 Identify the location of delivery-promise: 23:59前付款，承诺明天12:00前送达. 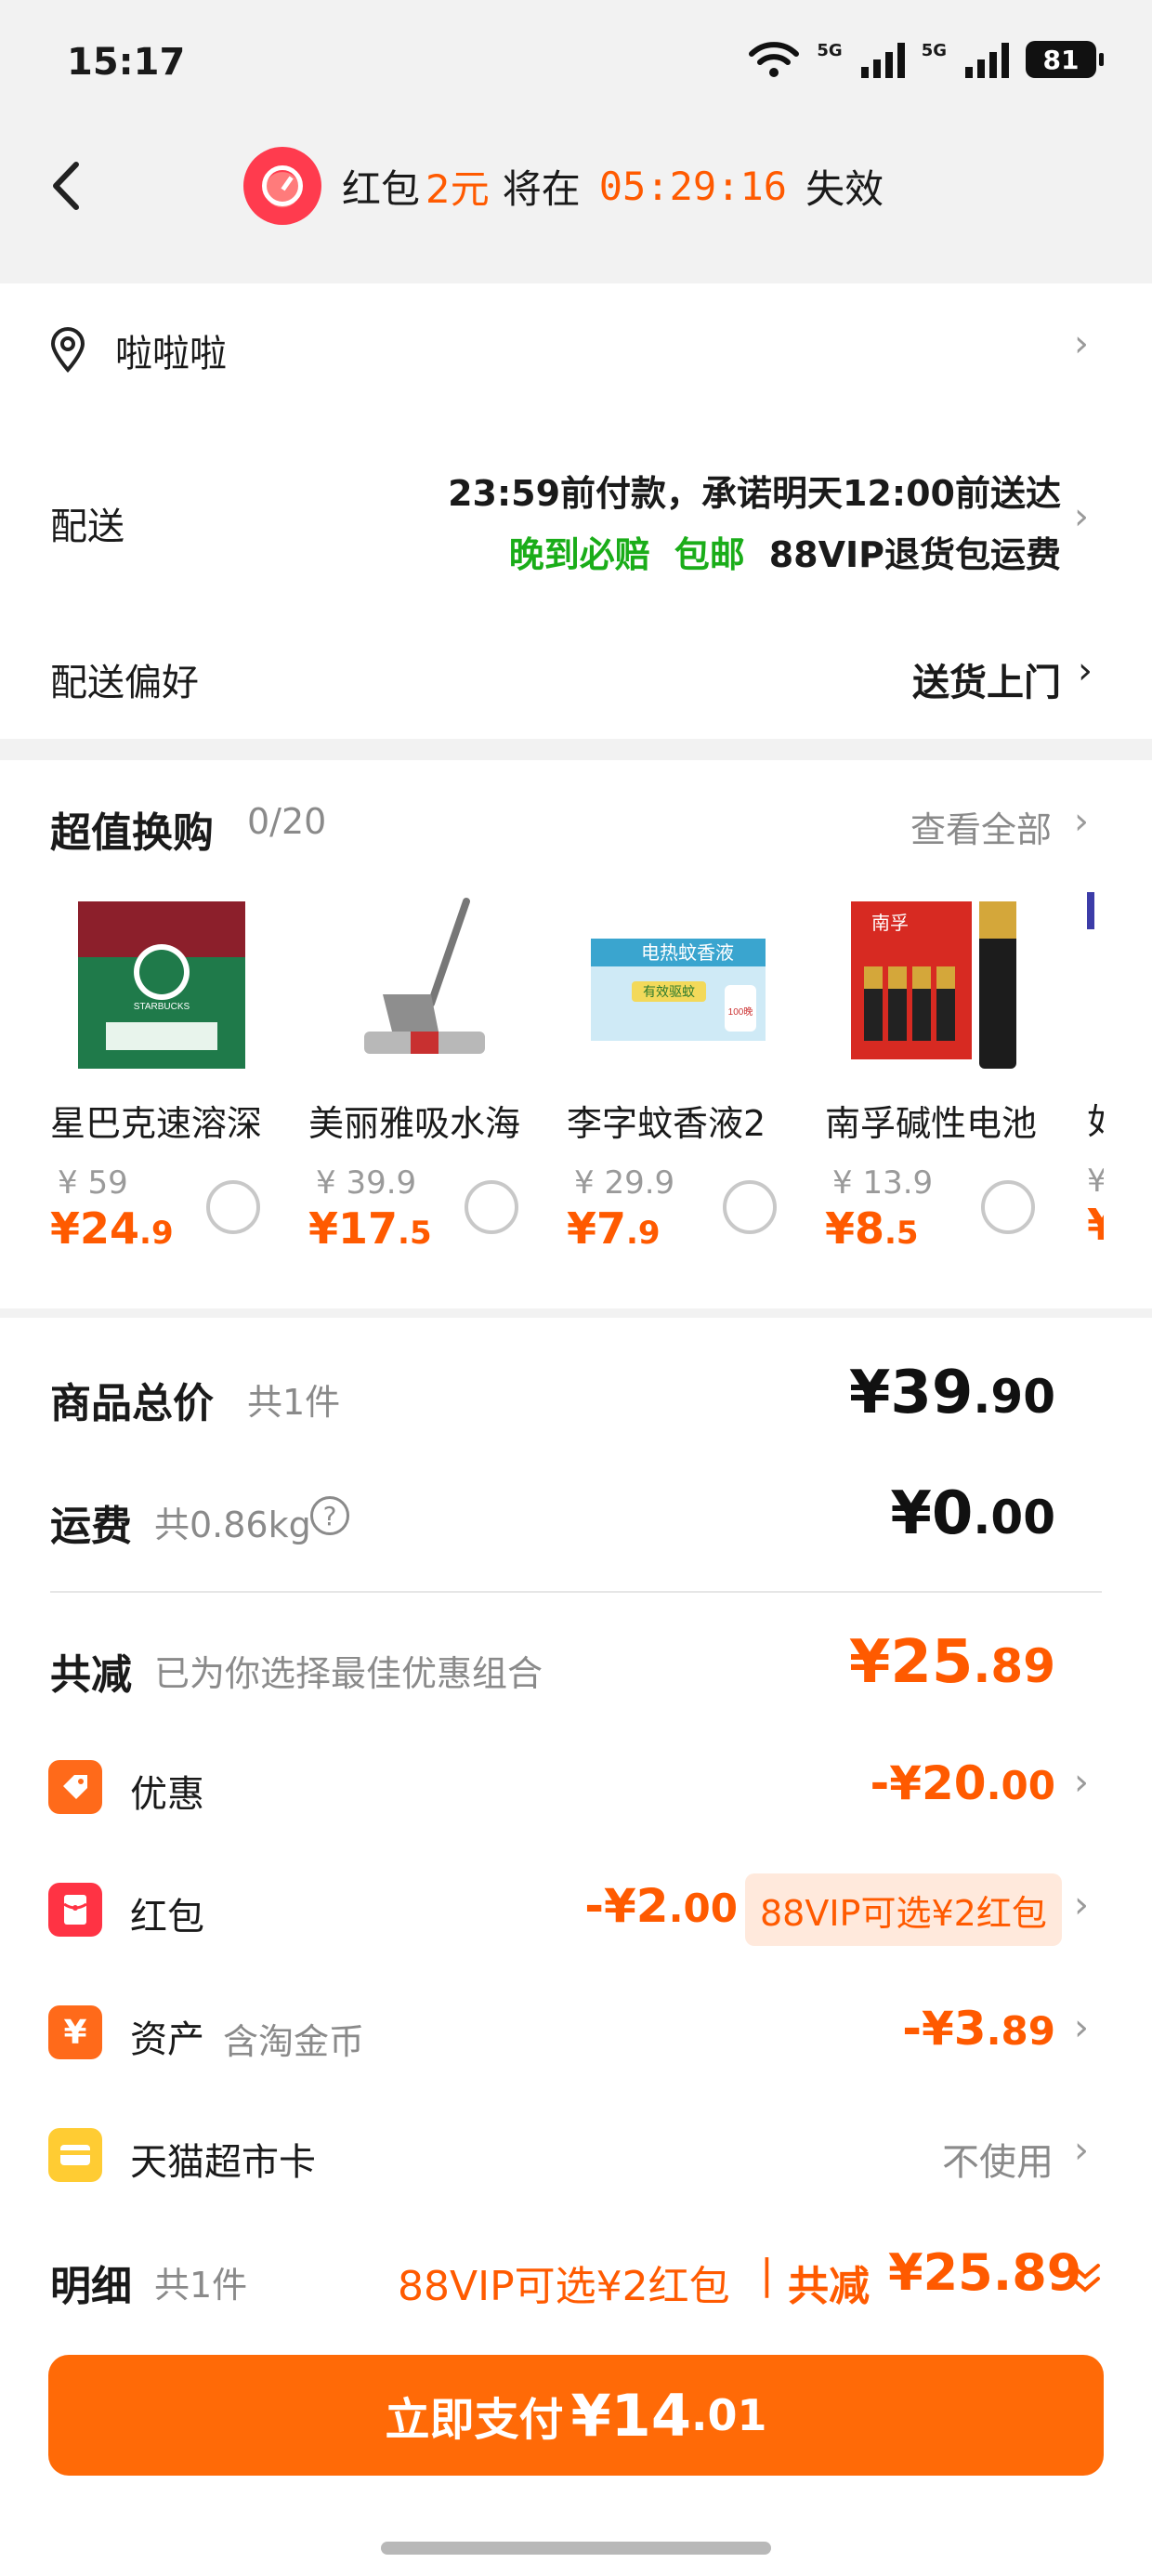
(754, 493).